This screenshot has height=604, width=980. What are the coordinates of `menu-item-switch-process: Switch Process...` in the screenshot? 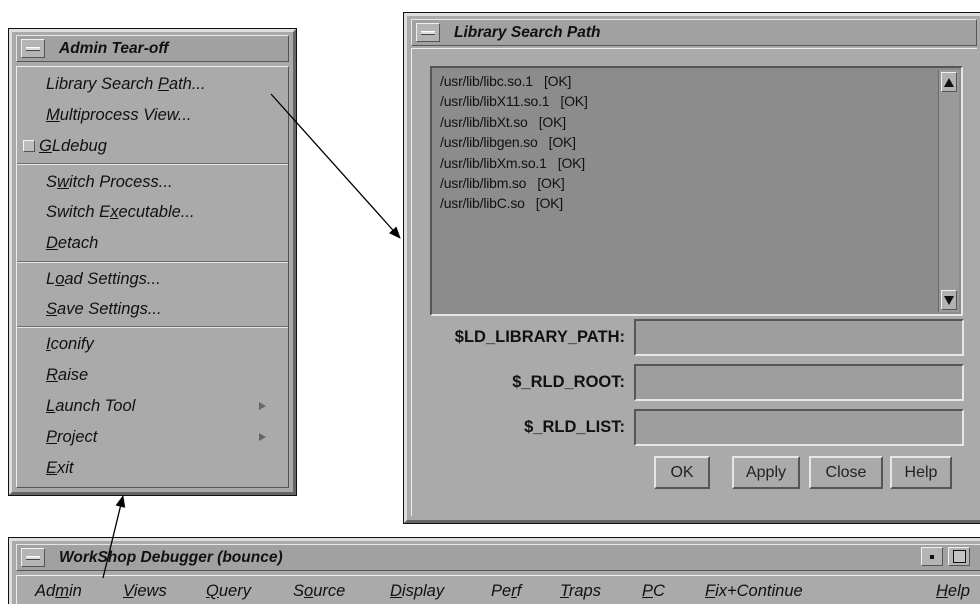 It's located at (152, 182).